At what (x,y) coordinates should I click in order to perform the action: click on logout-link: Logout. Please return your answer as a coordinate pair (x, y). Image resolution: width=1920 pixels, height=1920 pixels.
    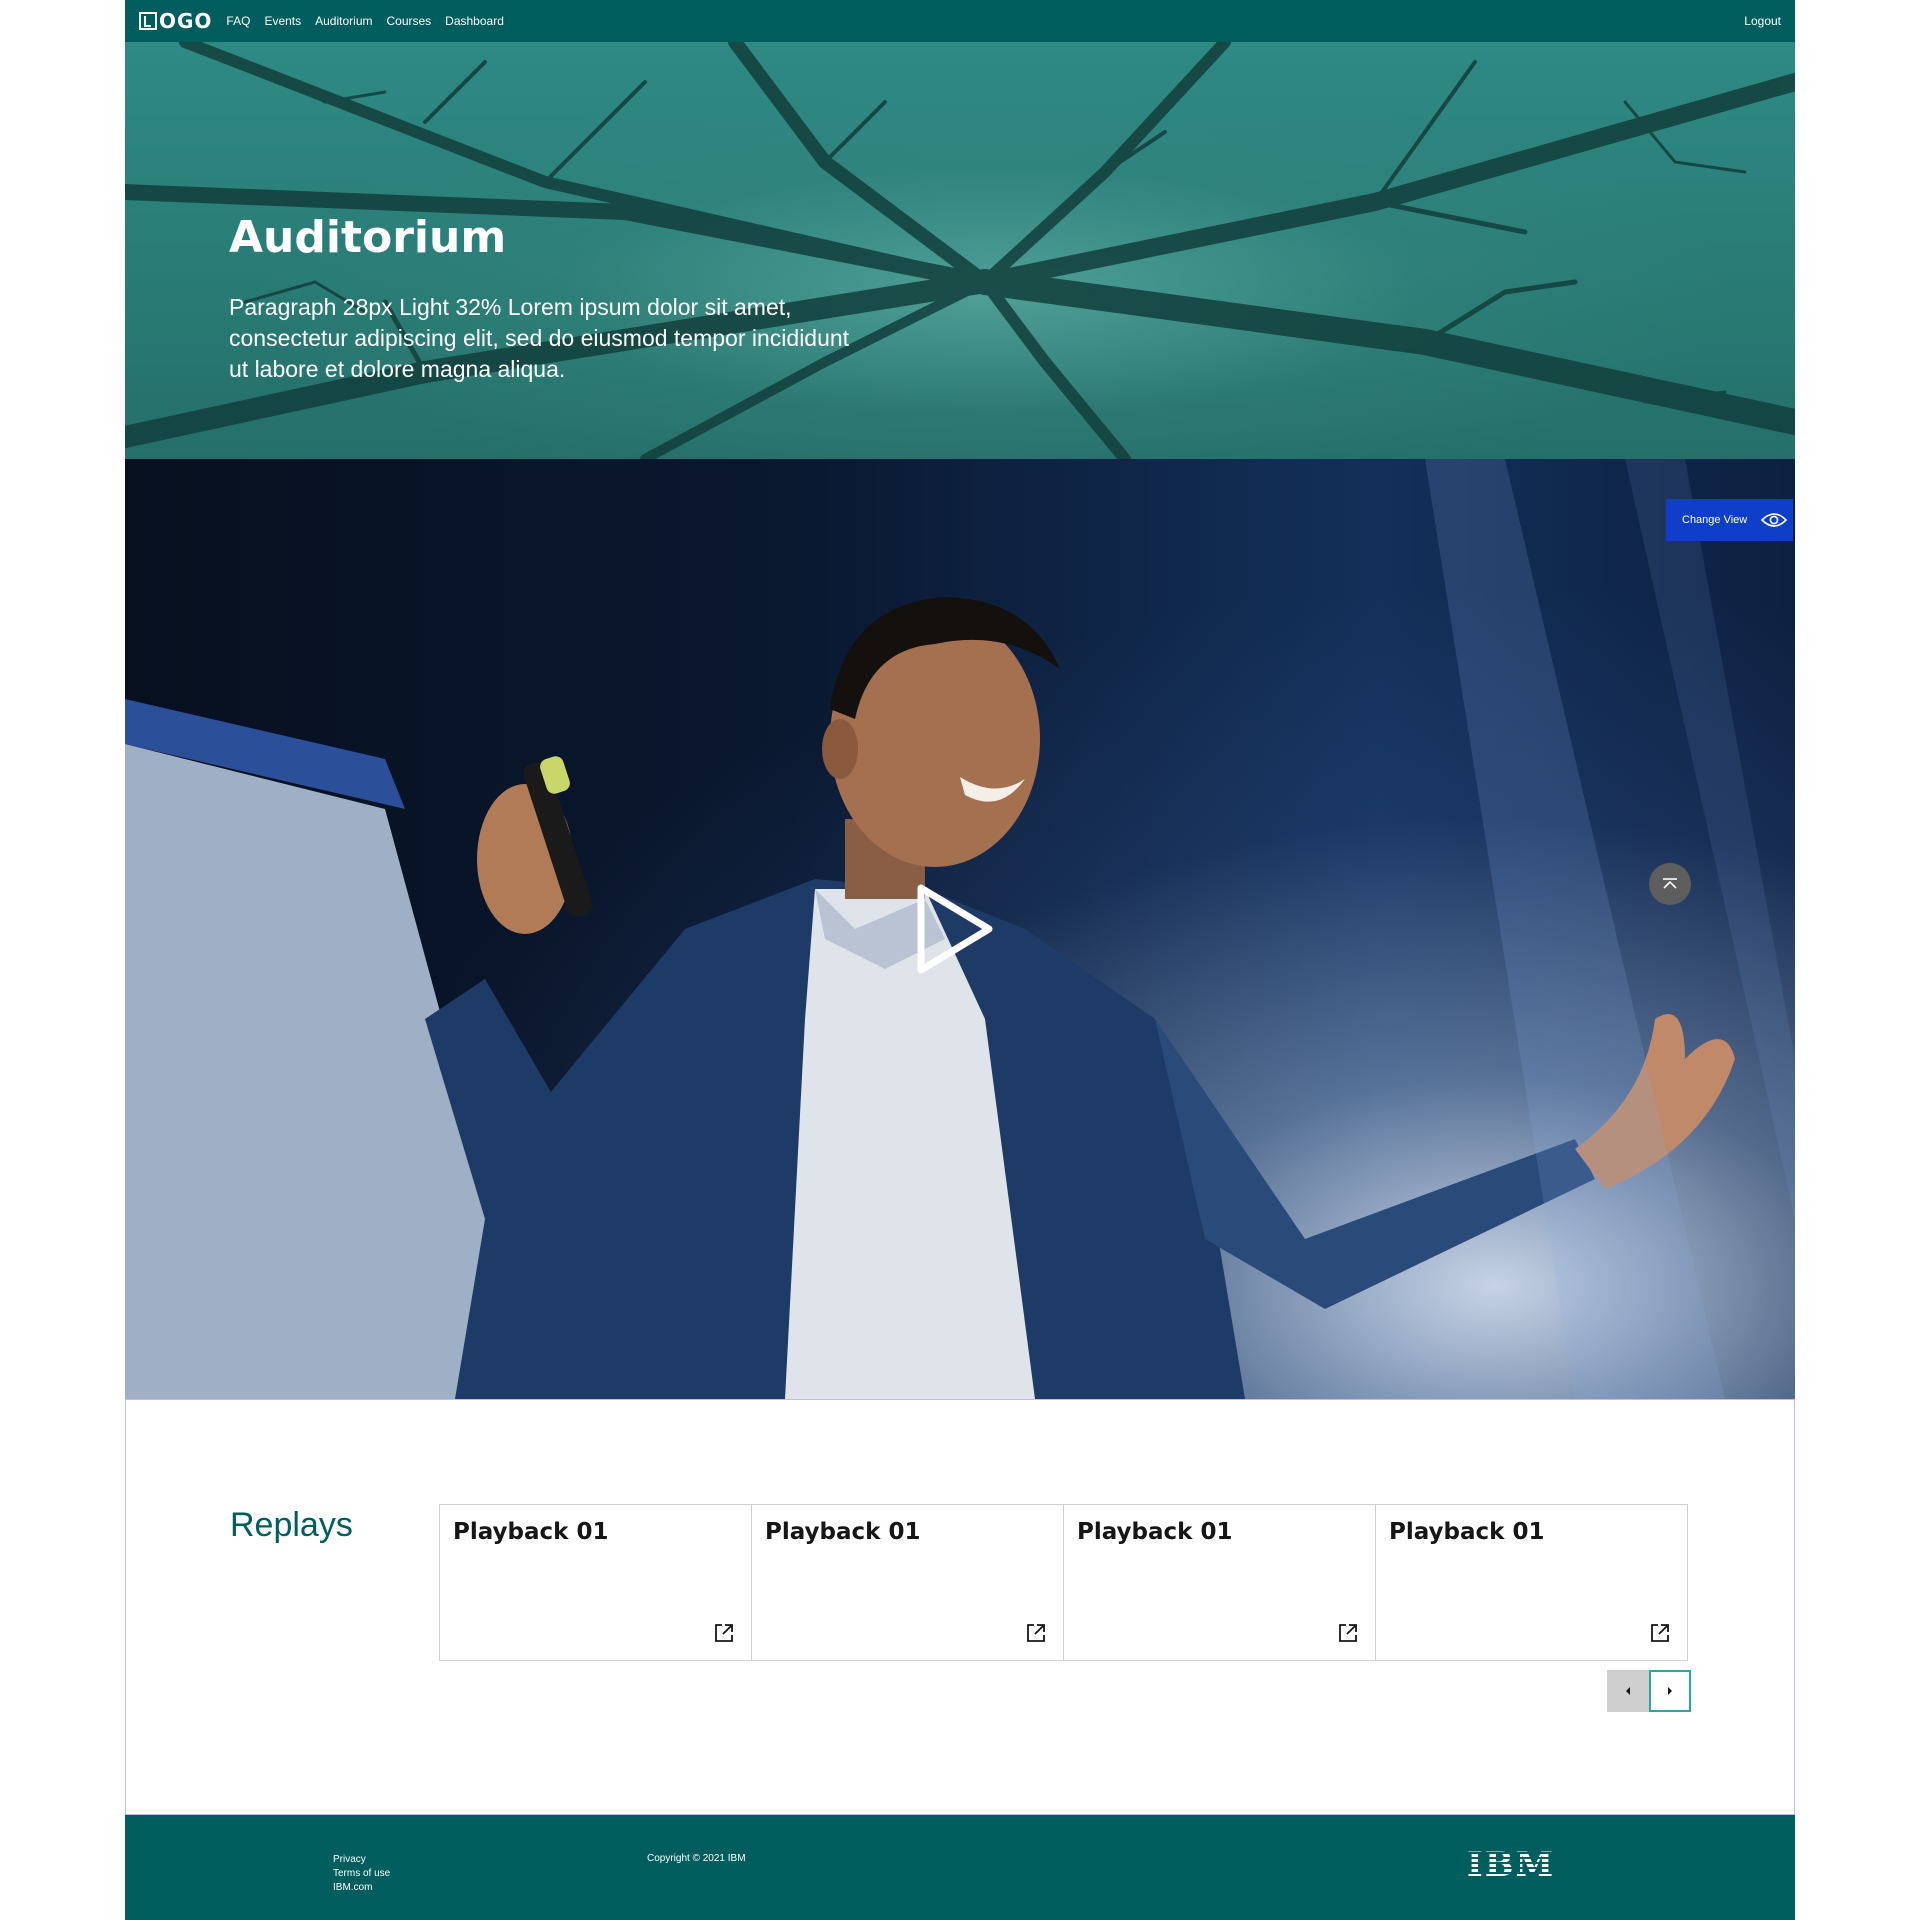
    Looking at the image, I should click on (1762, 21).